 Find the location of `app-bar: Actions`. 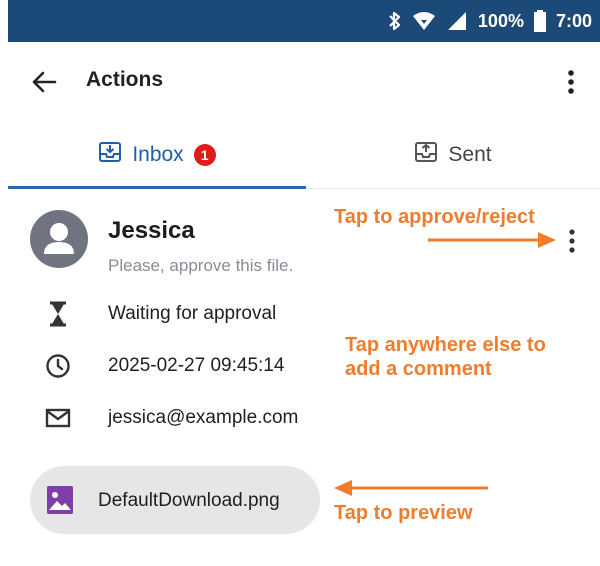

app-bar: Actions is located at coordinates (304, 82).